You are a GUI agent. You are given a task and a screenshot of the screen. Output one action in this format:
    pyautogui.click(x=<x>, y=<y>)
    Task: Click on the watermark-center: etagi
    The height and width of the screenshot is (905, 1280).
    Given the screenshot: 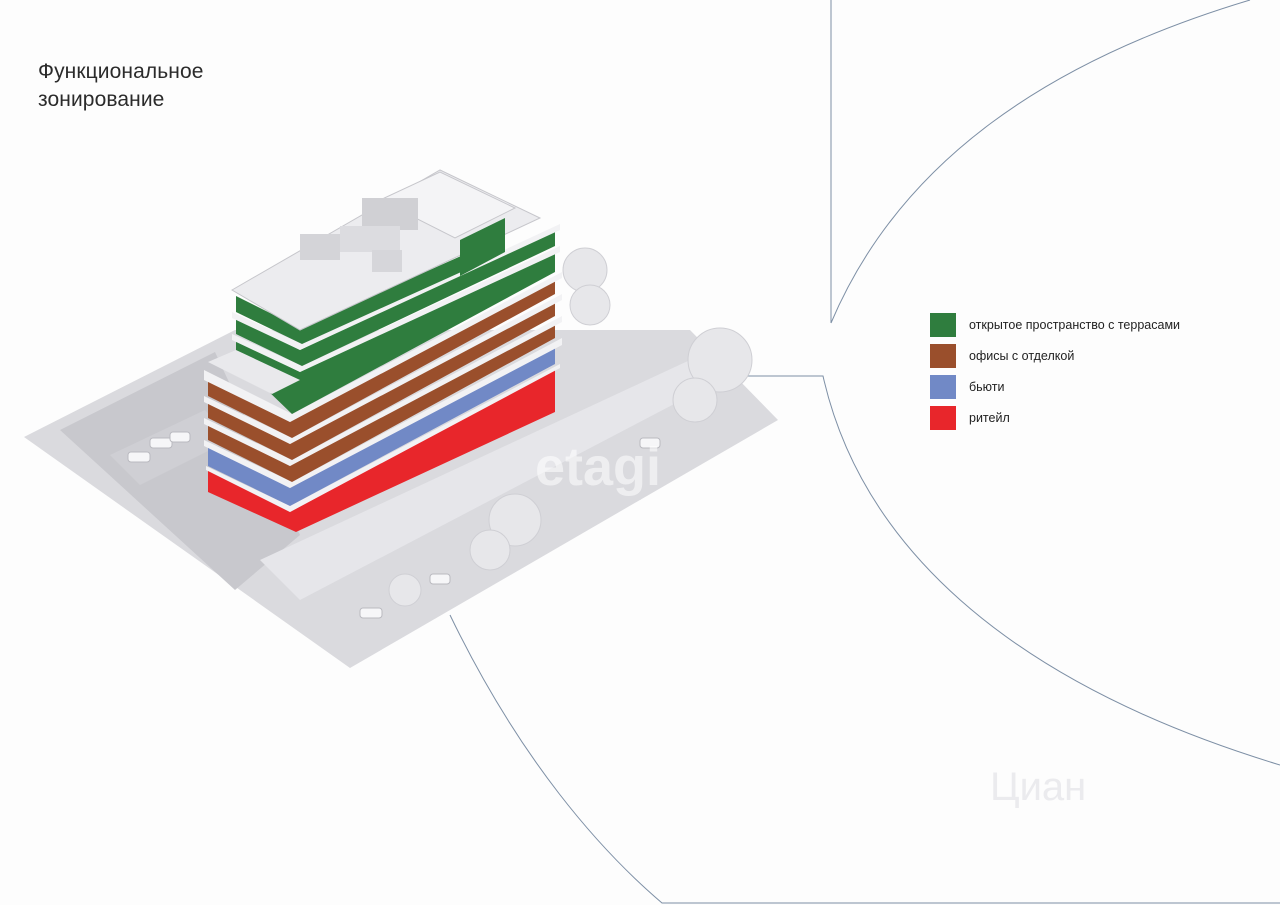 What is the action you would take?
    pyautogui.click(x=598, y=467)
    